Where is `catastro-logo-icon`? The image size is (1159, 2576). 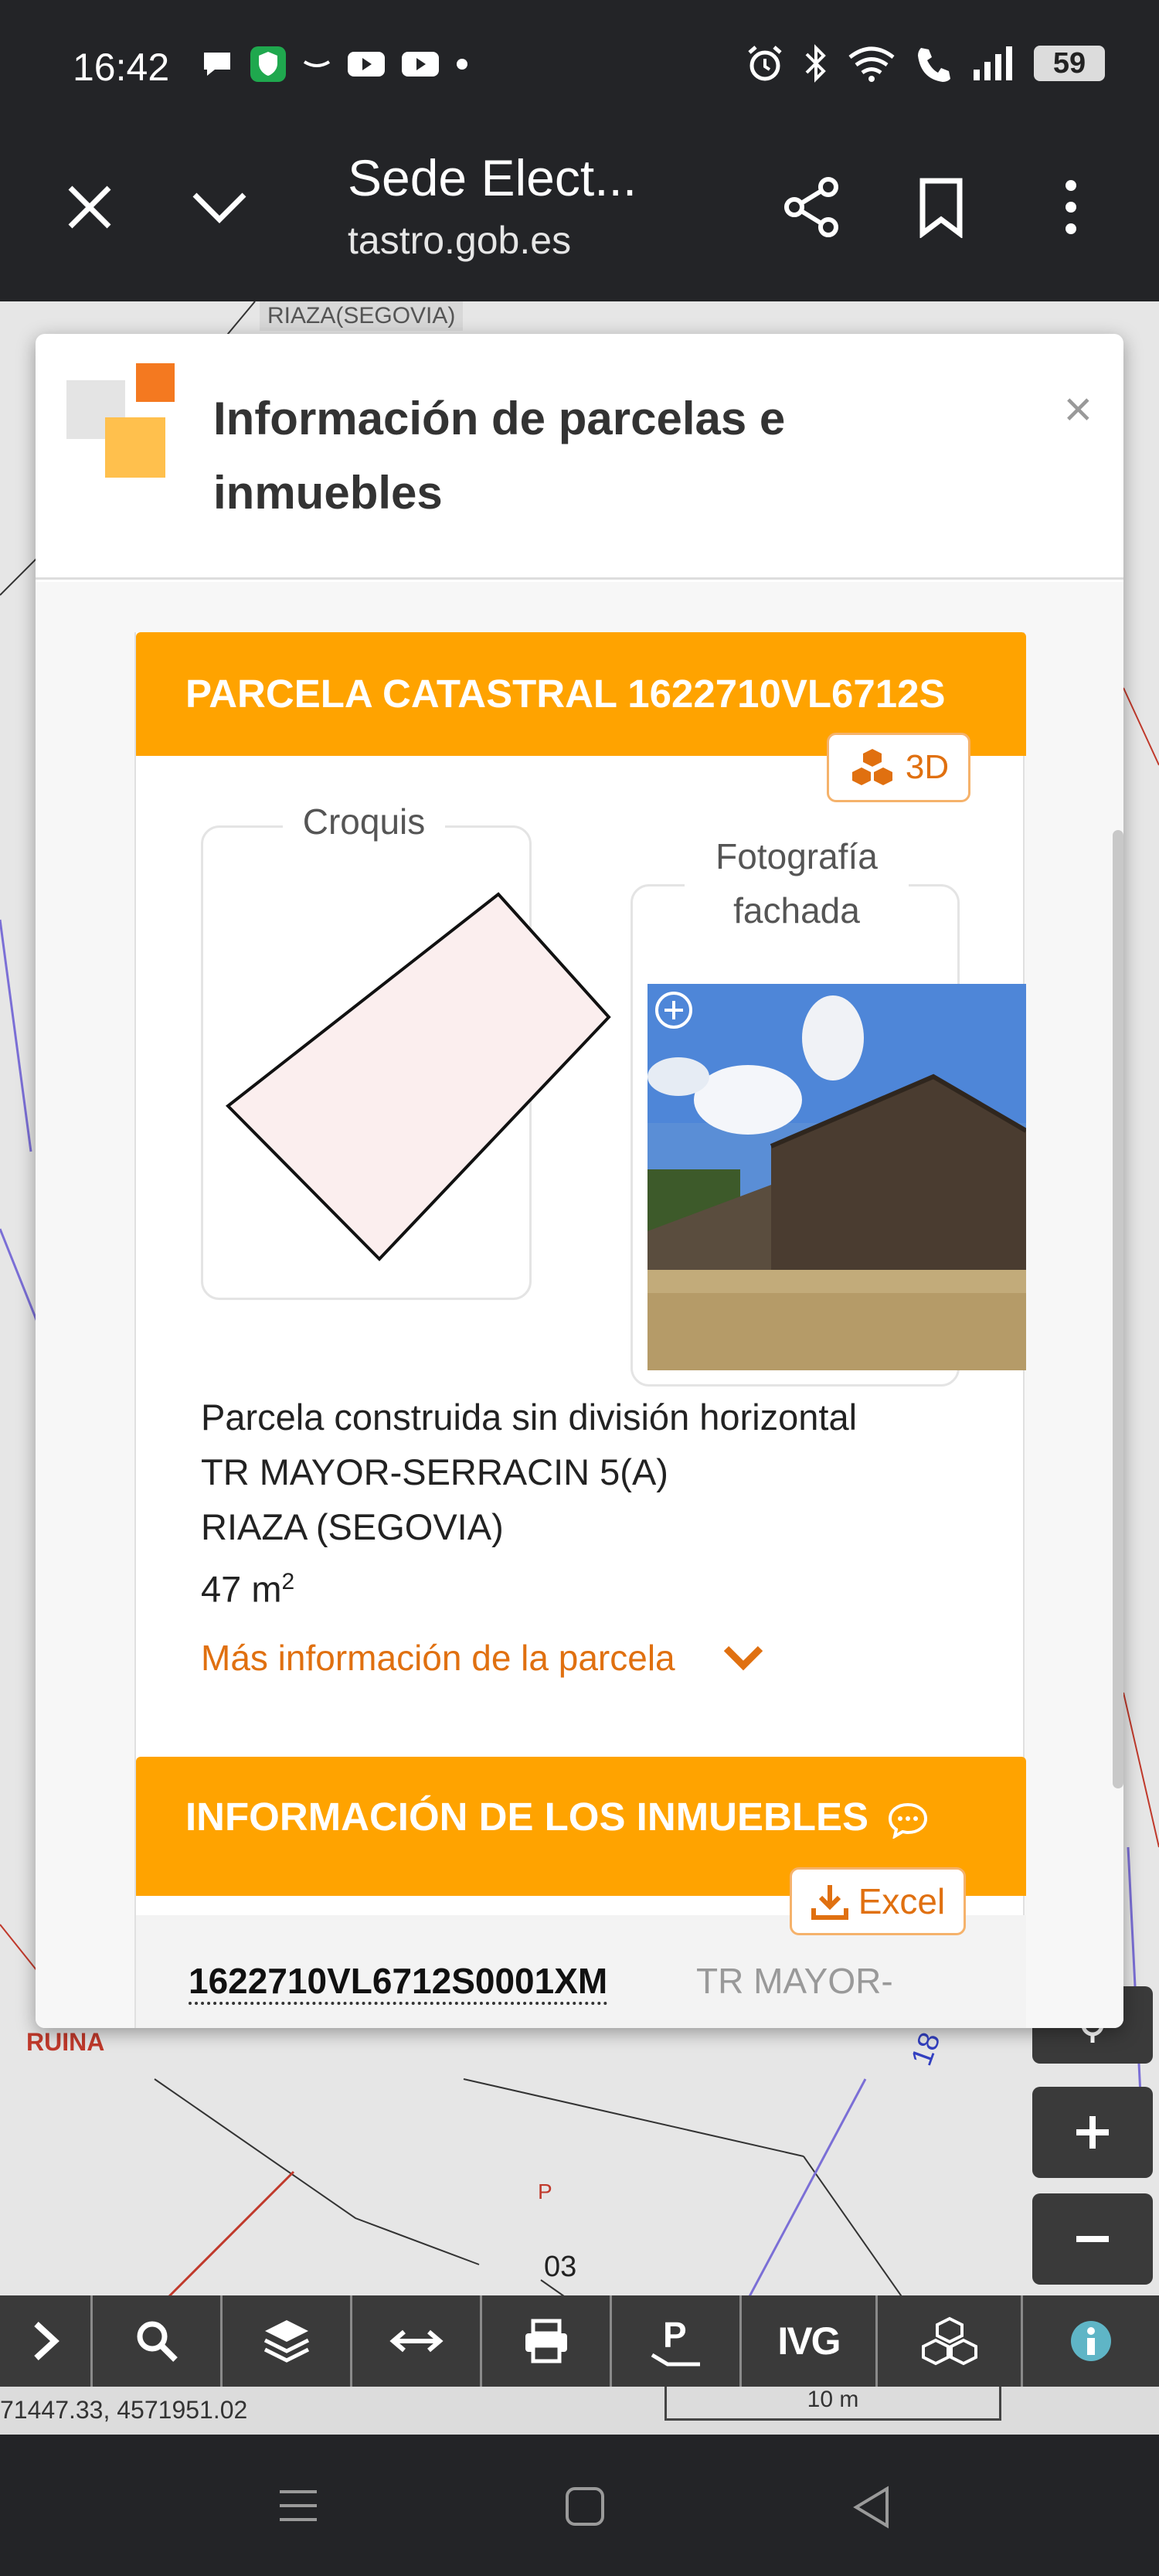
catastro-logo-icon is located at coordinates (120, 420).